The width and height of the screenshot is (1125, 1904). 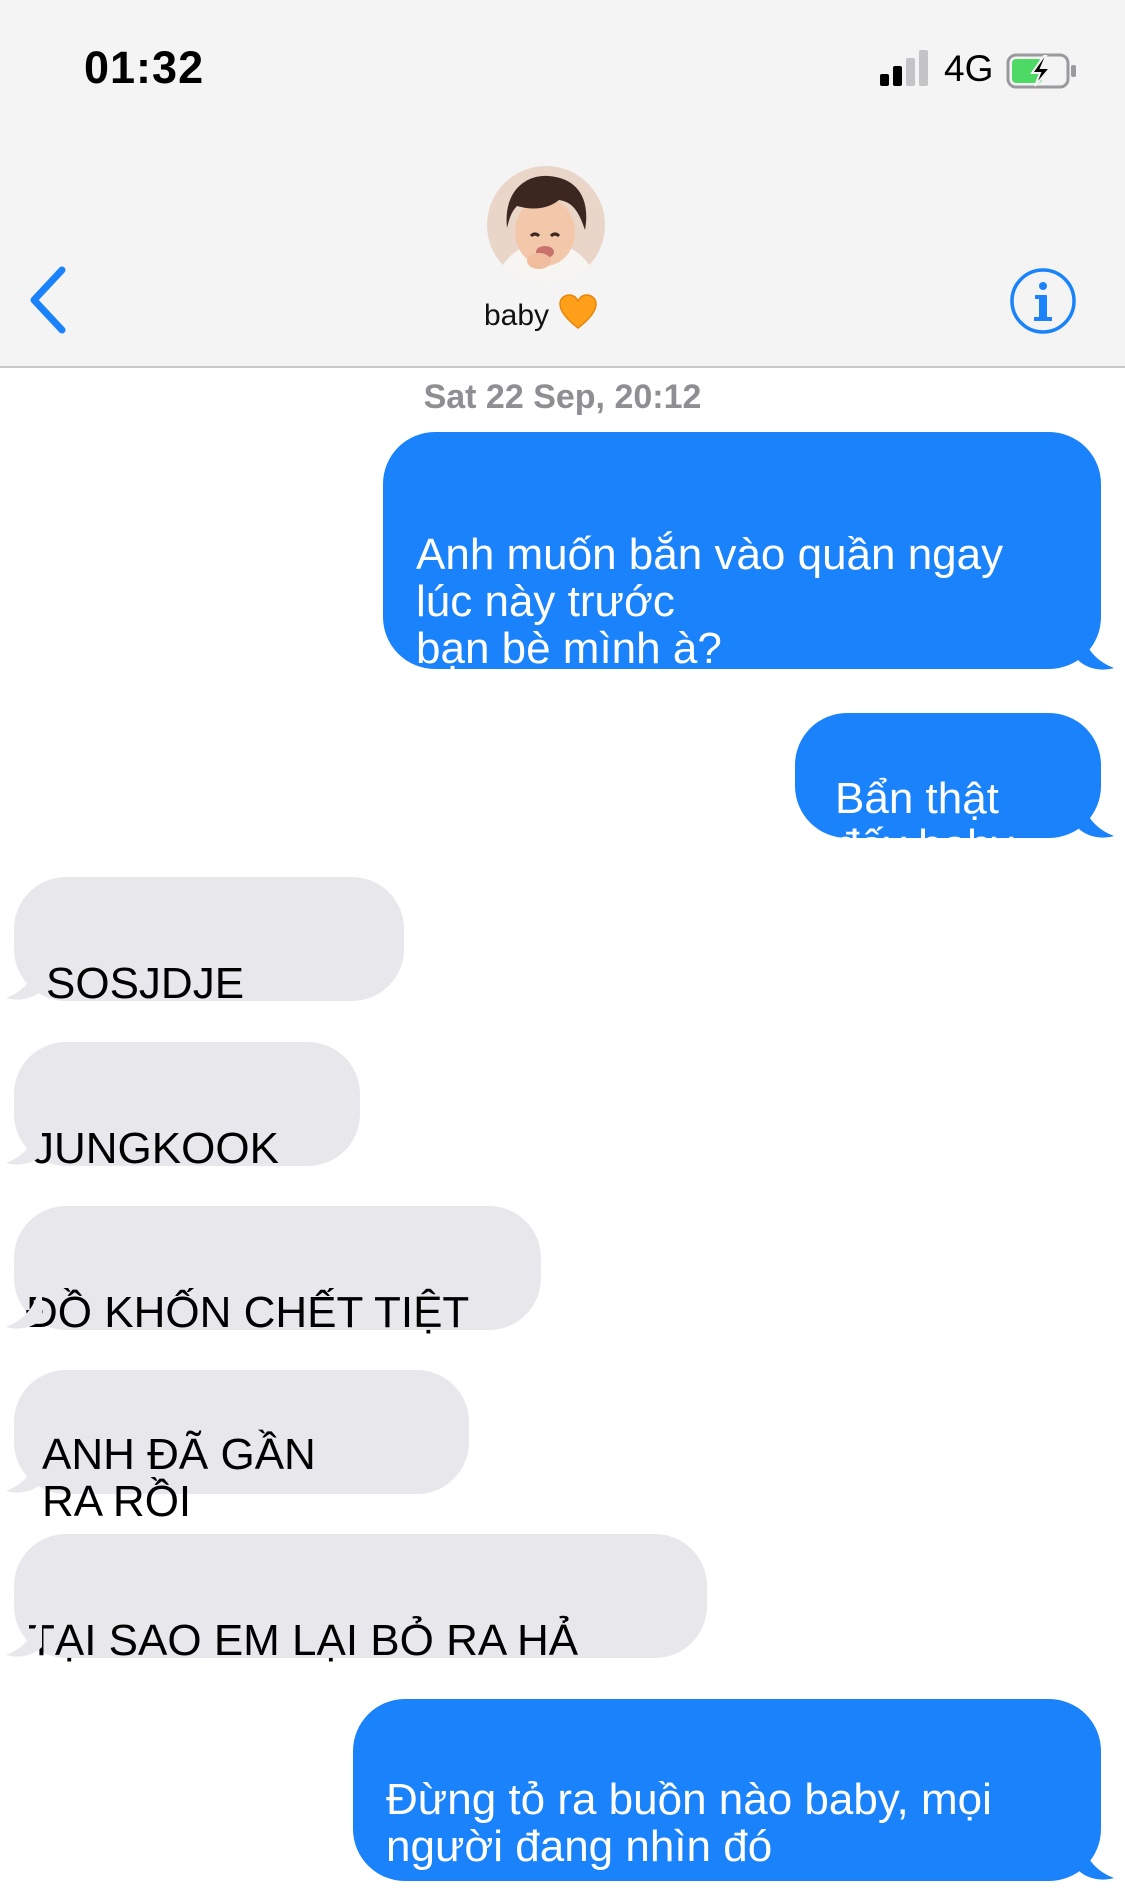 I want to click on network-type: 4G, so click(x=969, y=68).